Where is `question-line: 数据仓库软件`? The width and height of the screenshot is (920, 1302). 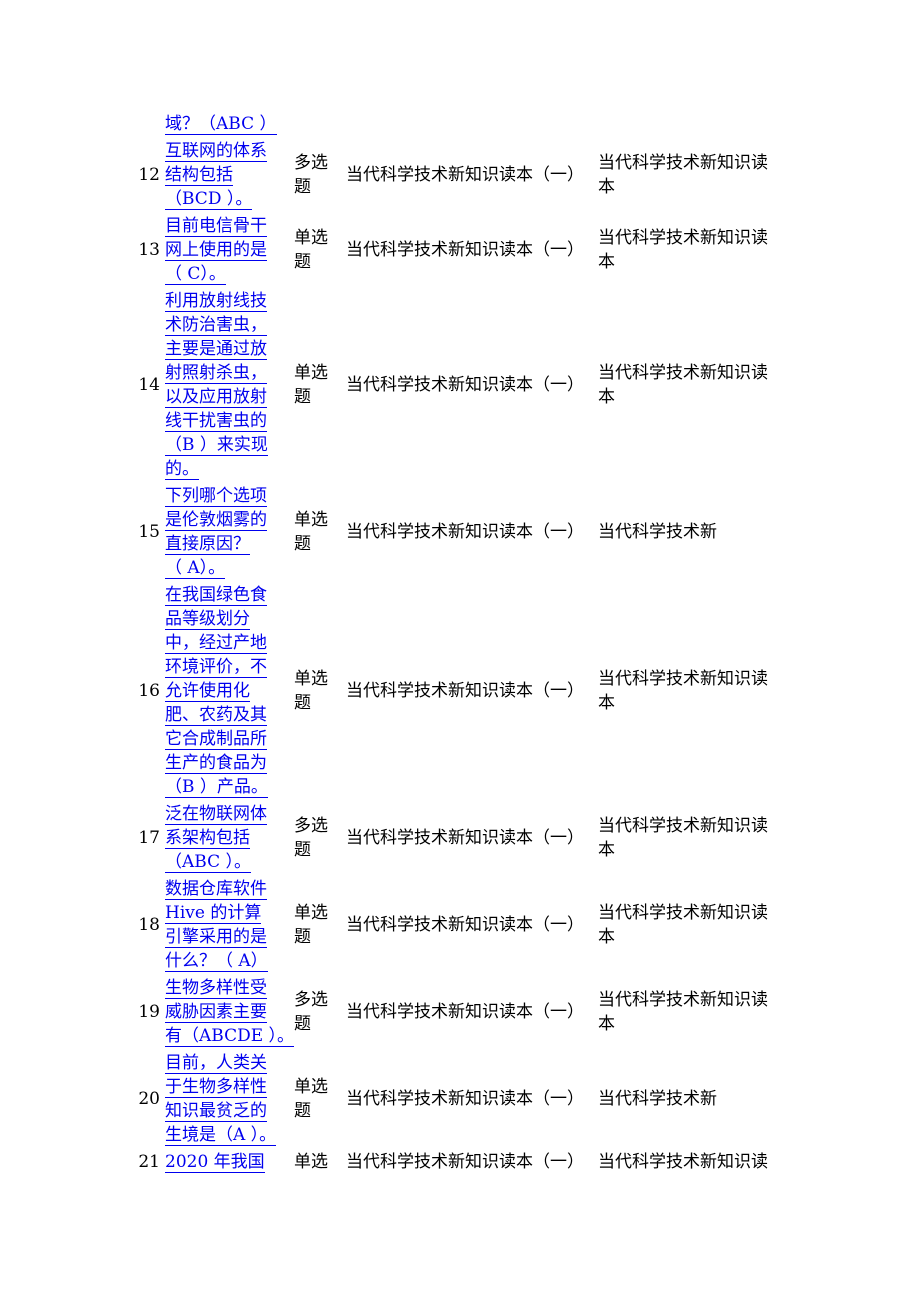 question-line: 数据仓库软件 is located at coordinates (216, 889).